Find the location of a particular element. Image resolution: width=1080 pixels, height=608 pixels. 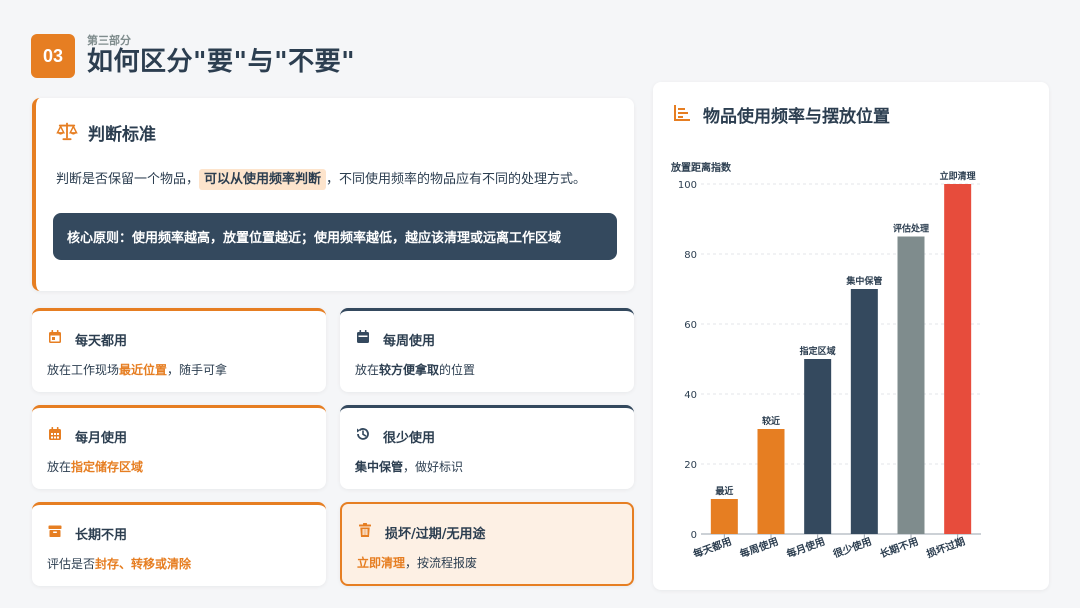

freq-desc-emphasis: 较方便拿取 is located at coordinates (409, 370).